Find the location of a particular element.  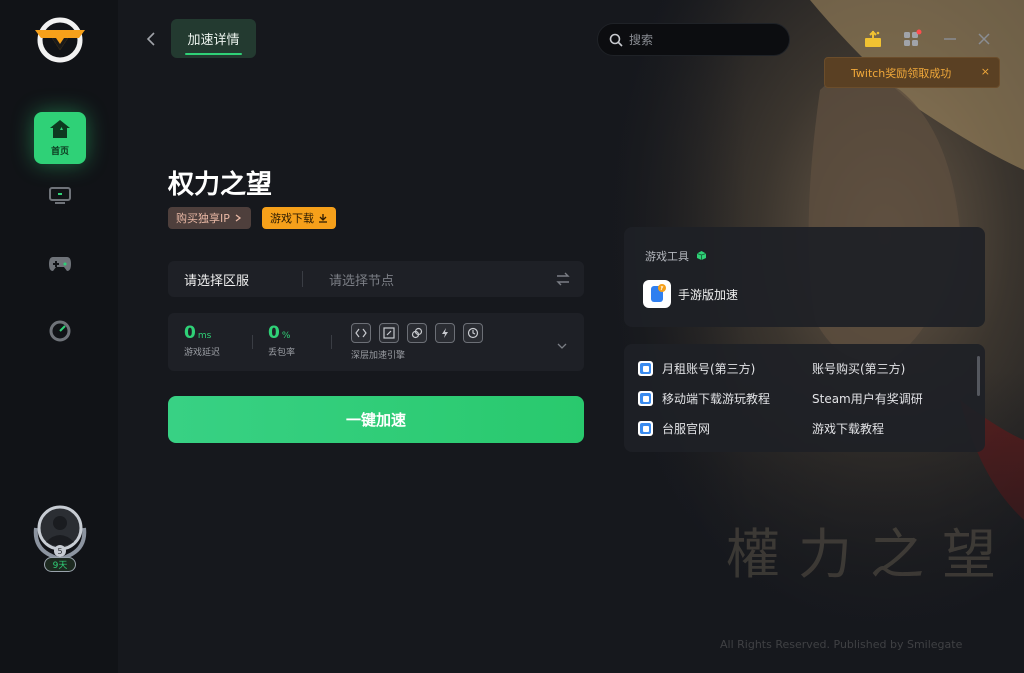

timer-icon is located at coordinates (473, 333).